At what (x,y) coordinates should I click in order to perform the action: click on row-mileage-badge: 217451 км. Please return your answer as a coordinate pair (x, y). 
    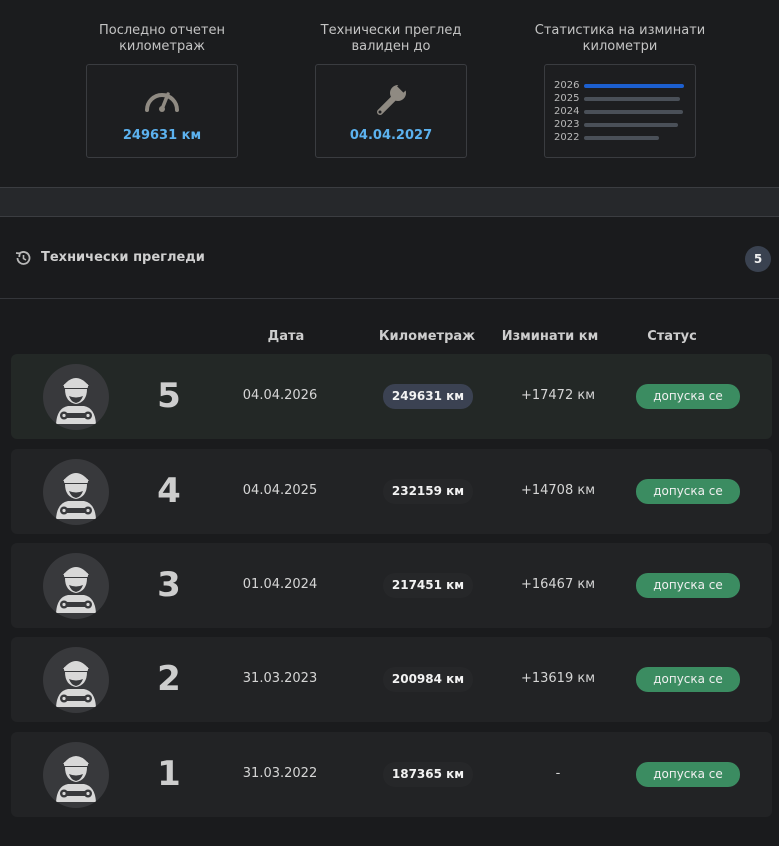
    Looking at the image, I should click on (428, 585).